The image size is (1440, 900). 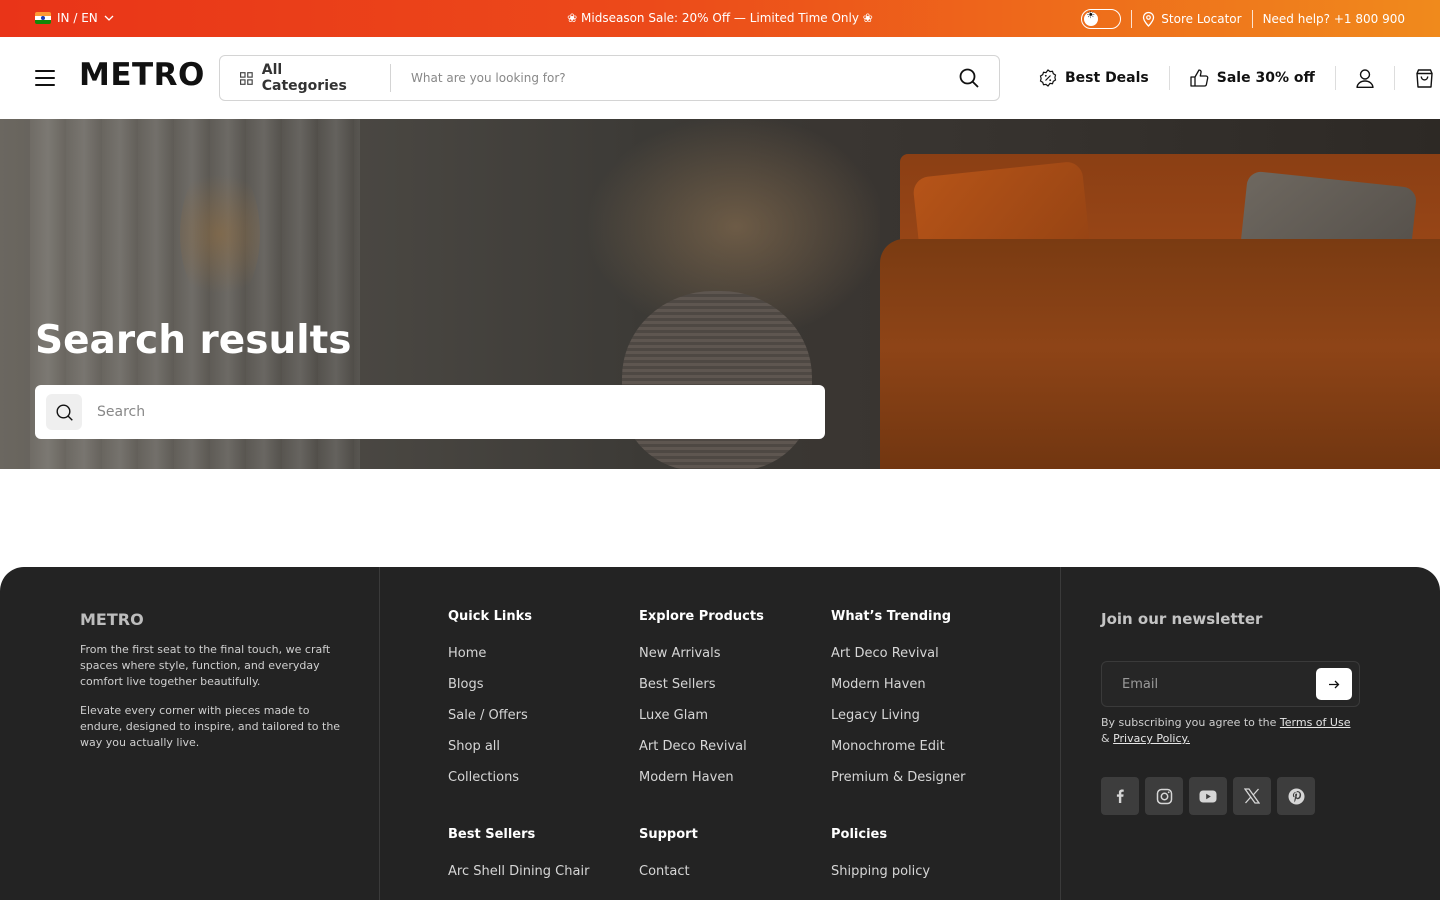 What do you see at coordinates (1149, 19) in the screenshot?
I see `location-pin-icon` at bounding box center [1149, 19].